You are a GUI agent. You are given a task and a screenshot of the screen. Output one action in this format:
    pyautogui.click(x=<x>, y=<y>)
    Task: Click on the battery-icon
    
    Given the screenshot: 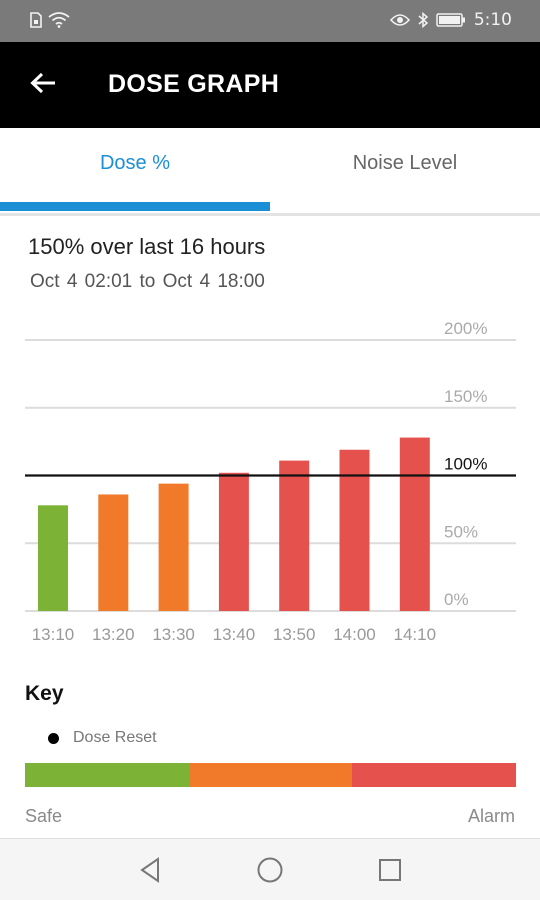 What is the action you would take?
    pyautogui.click(x=451, y=20)
    